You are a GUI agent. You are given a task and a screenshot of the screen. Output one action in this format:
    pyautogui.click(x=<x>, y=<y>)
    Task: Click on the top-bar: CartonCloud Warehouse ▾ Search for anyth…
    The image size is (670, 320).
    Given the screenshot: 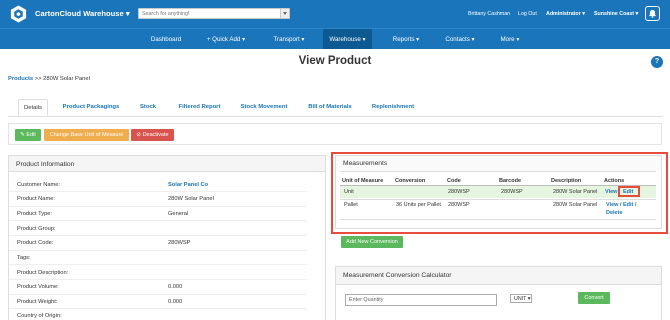 What is the action you would take?
    pyautogui.click(x=335, y=14)
    